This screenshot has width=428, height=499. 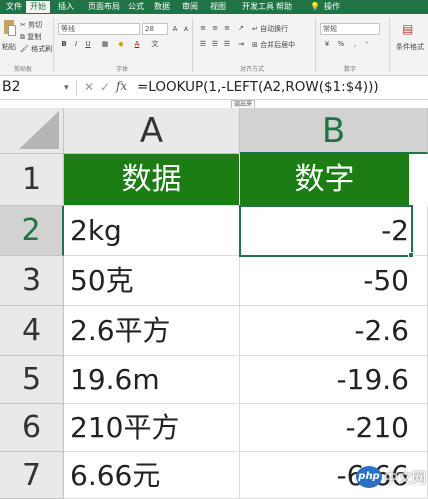 I want to click on cancel-icon: ✕, so click(x=89, y=87).